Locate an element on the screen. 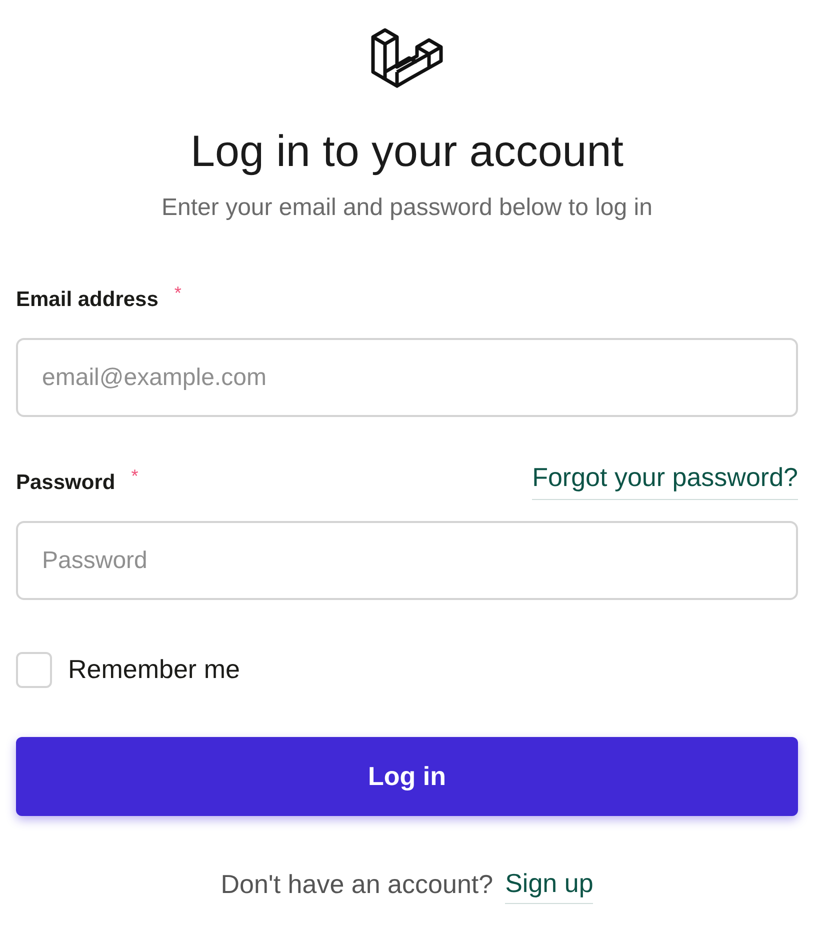 The image size is (814, 952). input-field: Password is located at coordinates (407, 560).